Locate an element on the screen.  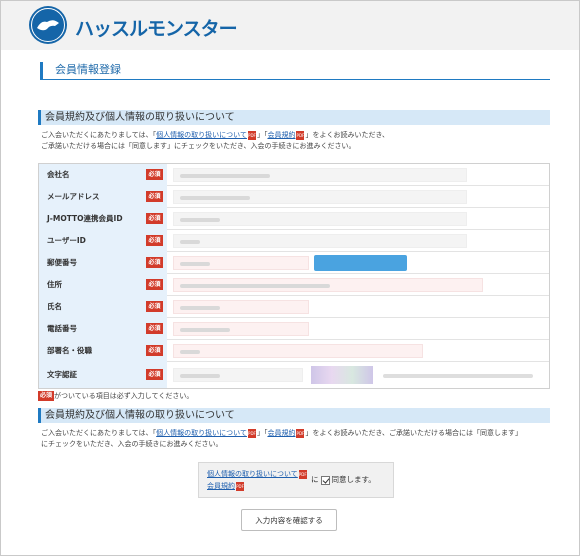
jmotto-id-input is located at coordinates (320, 219).